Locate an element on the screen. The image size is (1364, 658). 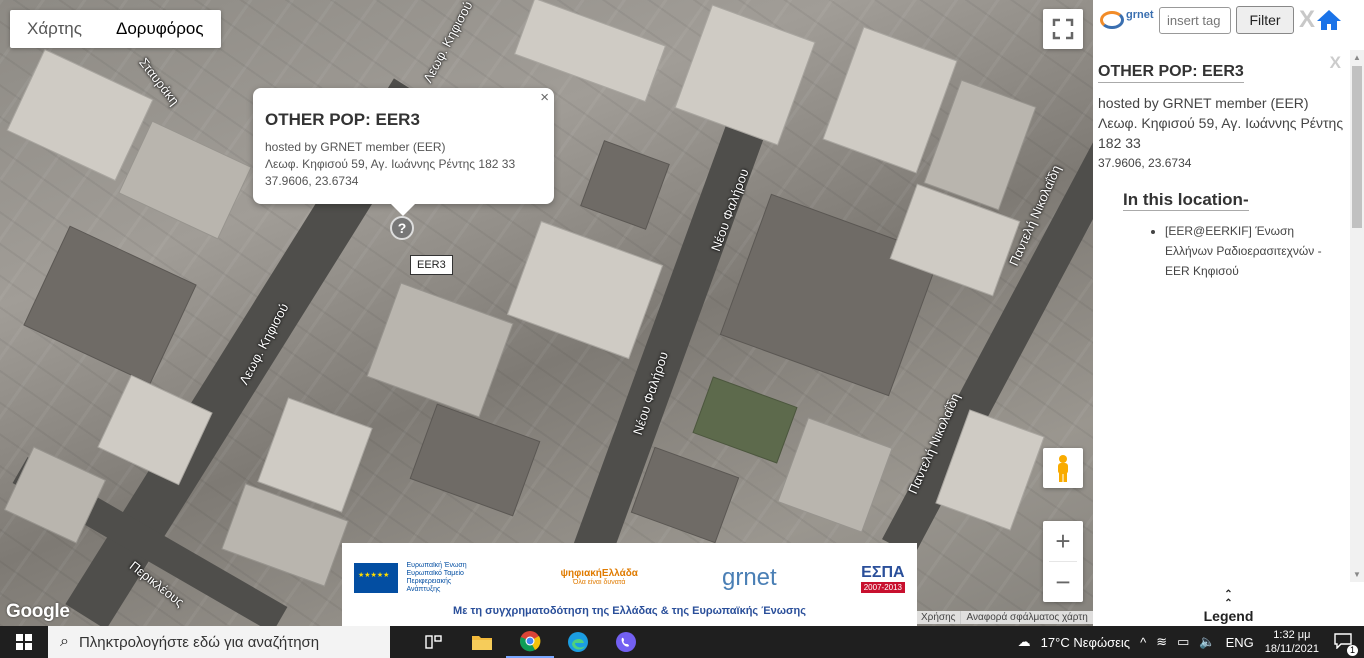
viber-button is located at coordinates (626, 642).